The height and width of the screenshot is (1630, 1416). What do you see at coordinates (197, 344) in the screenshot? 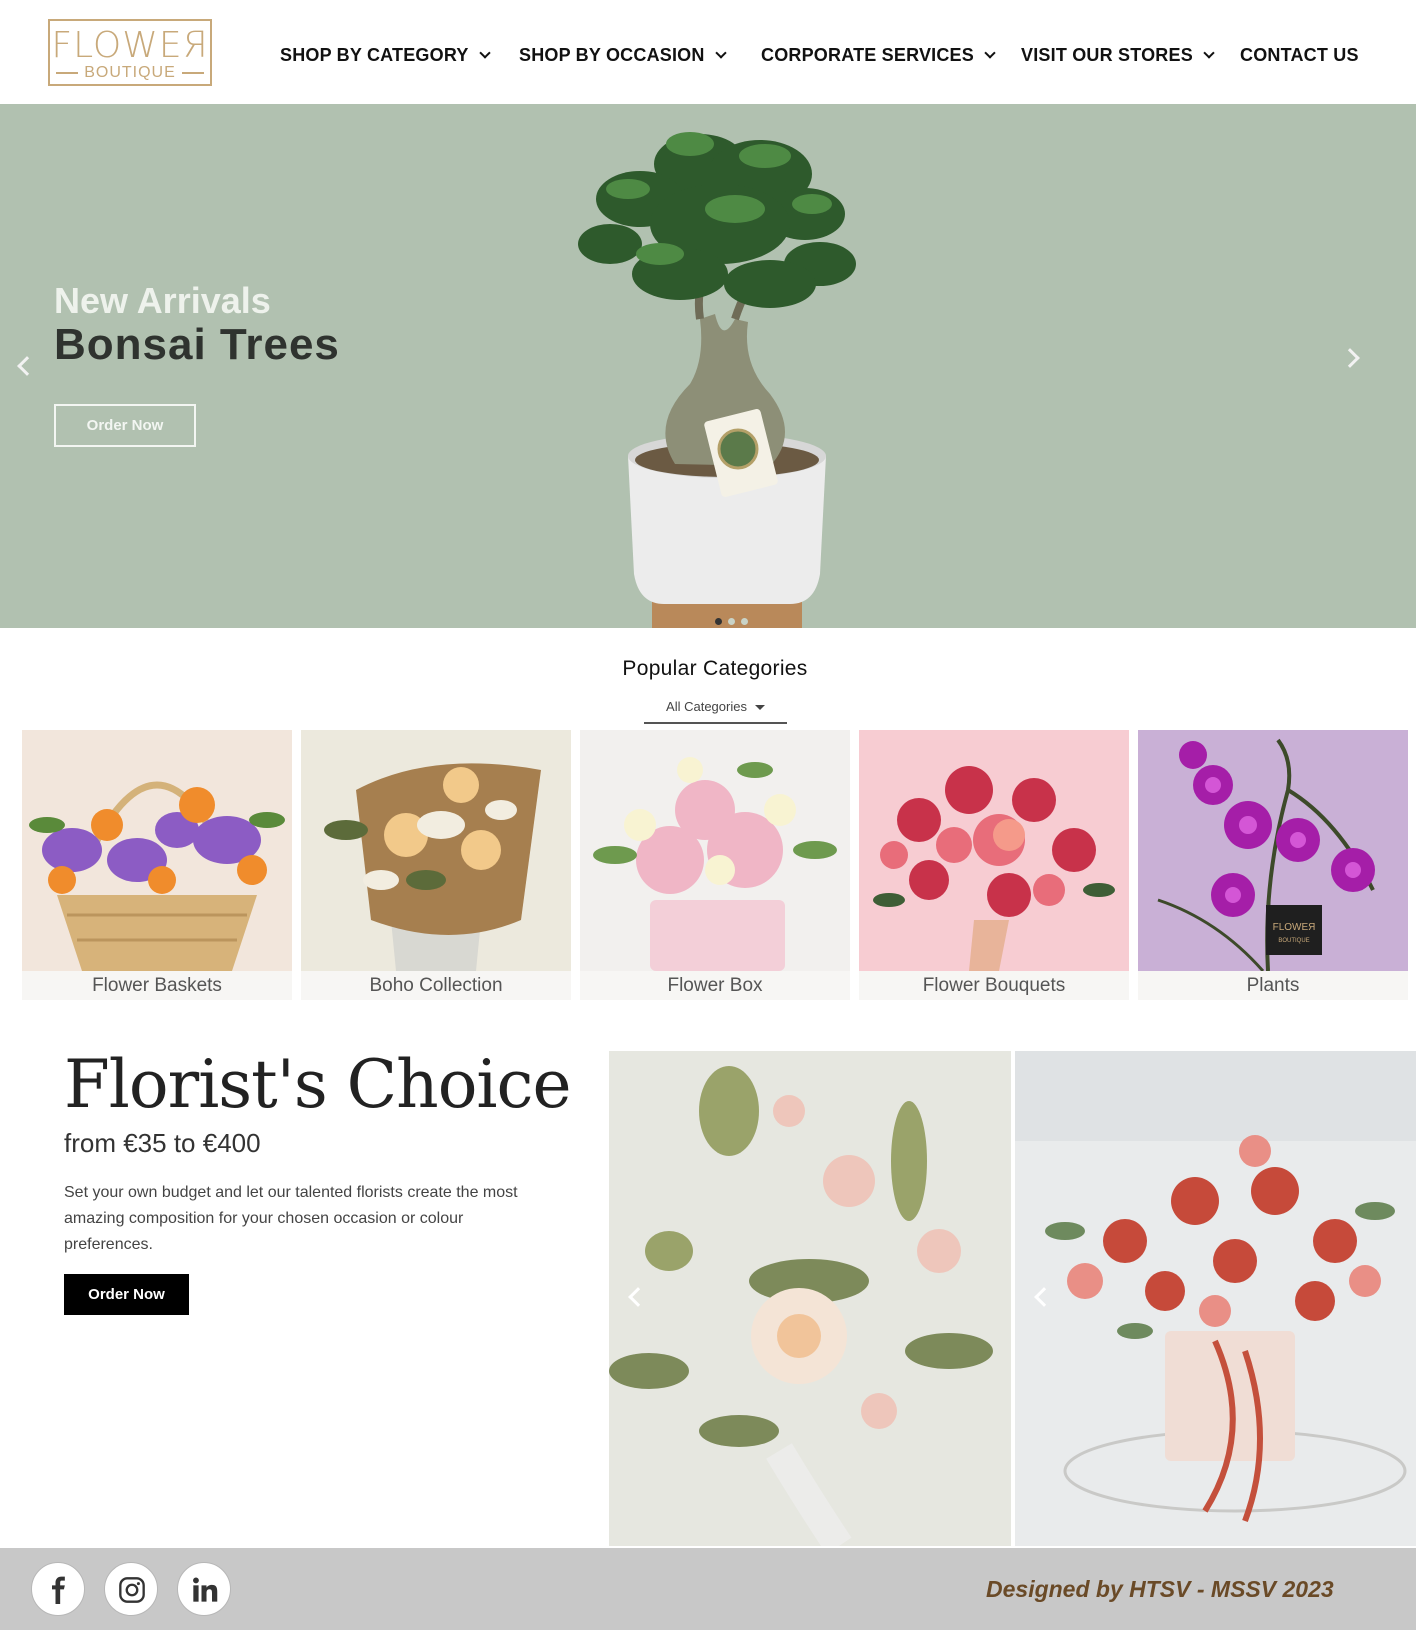
I see `hero-title: Bonsai Trees` at bounding box center [197, 344].